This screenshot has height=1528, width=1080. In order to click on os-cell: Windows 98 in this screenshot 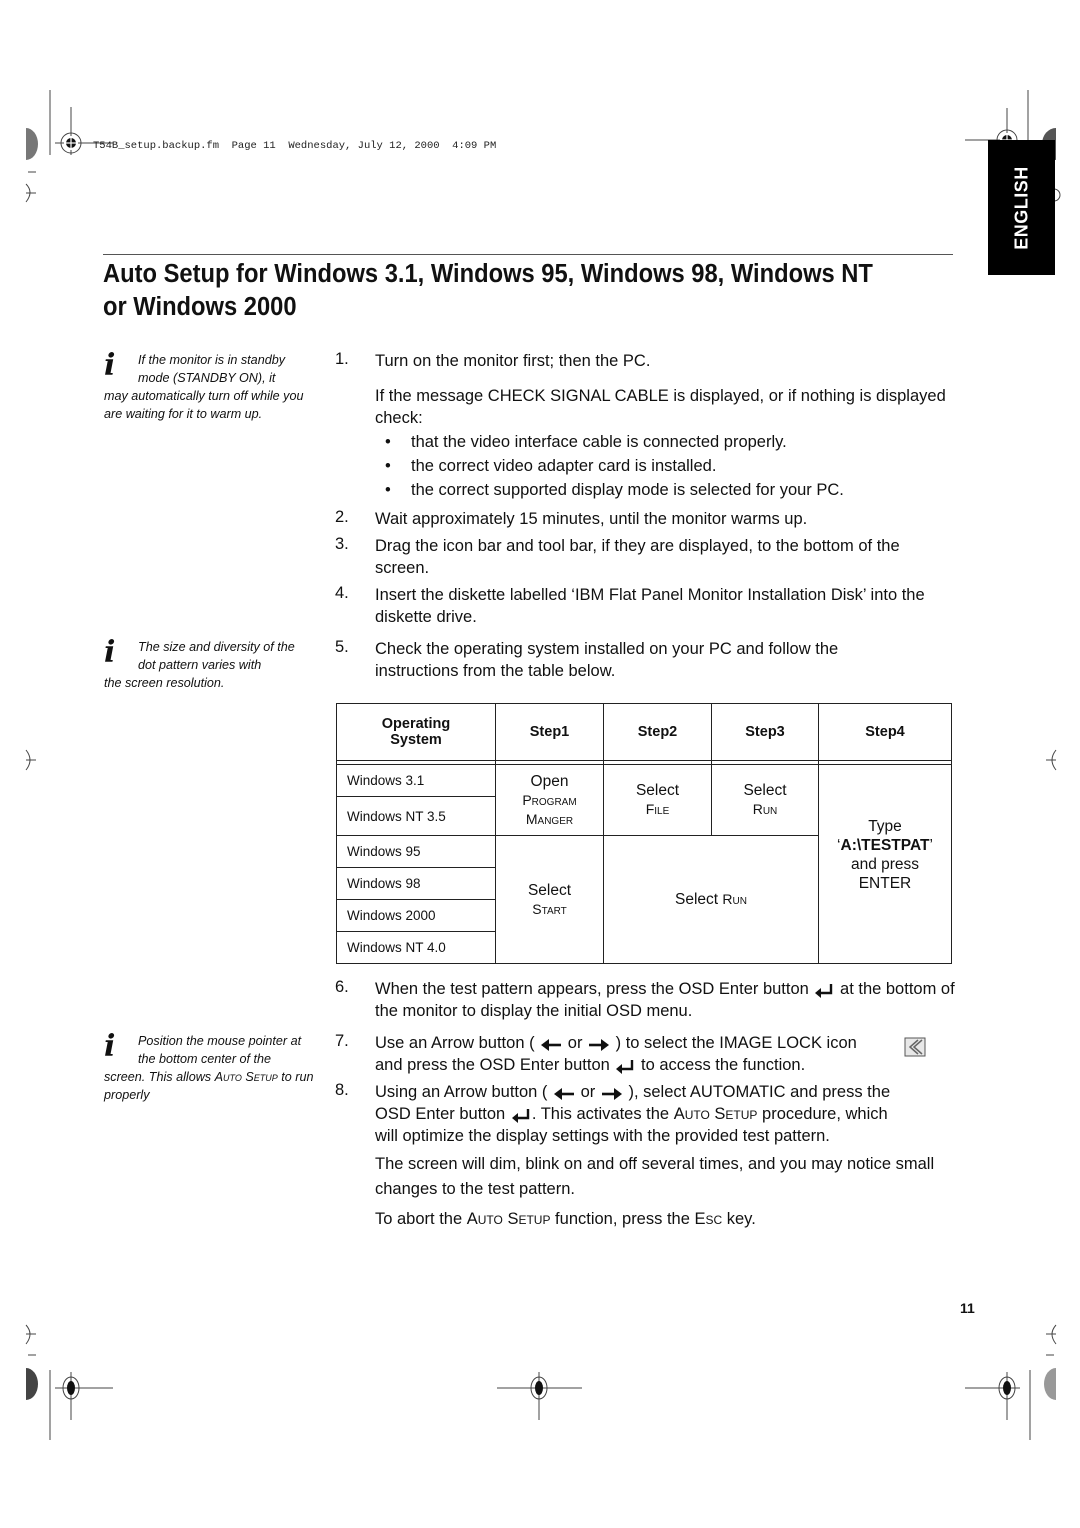, I will do `click(416, 883)`.